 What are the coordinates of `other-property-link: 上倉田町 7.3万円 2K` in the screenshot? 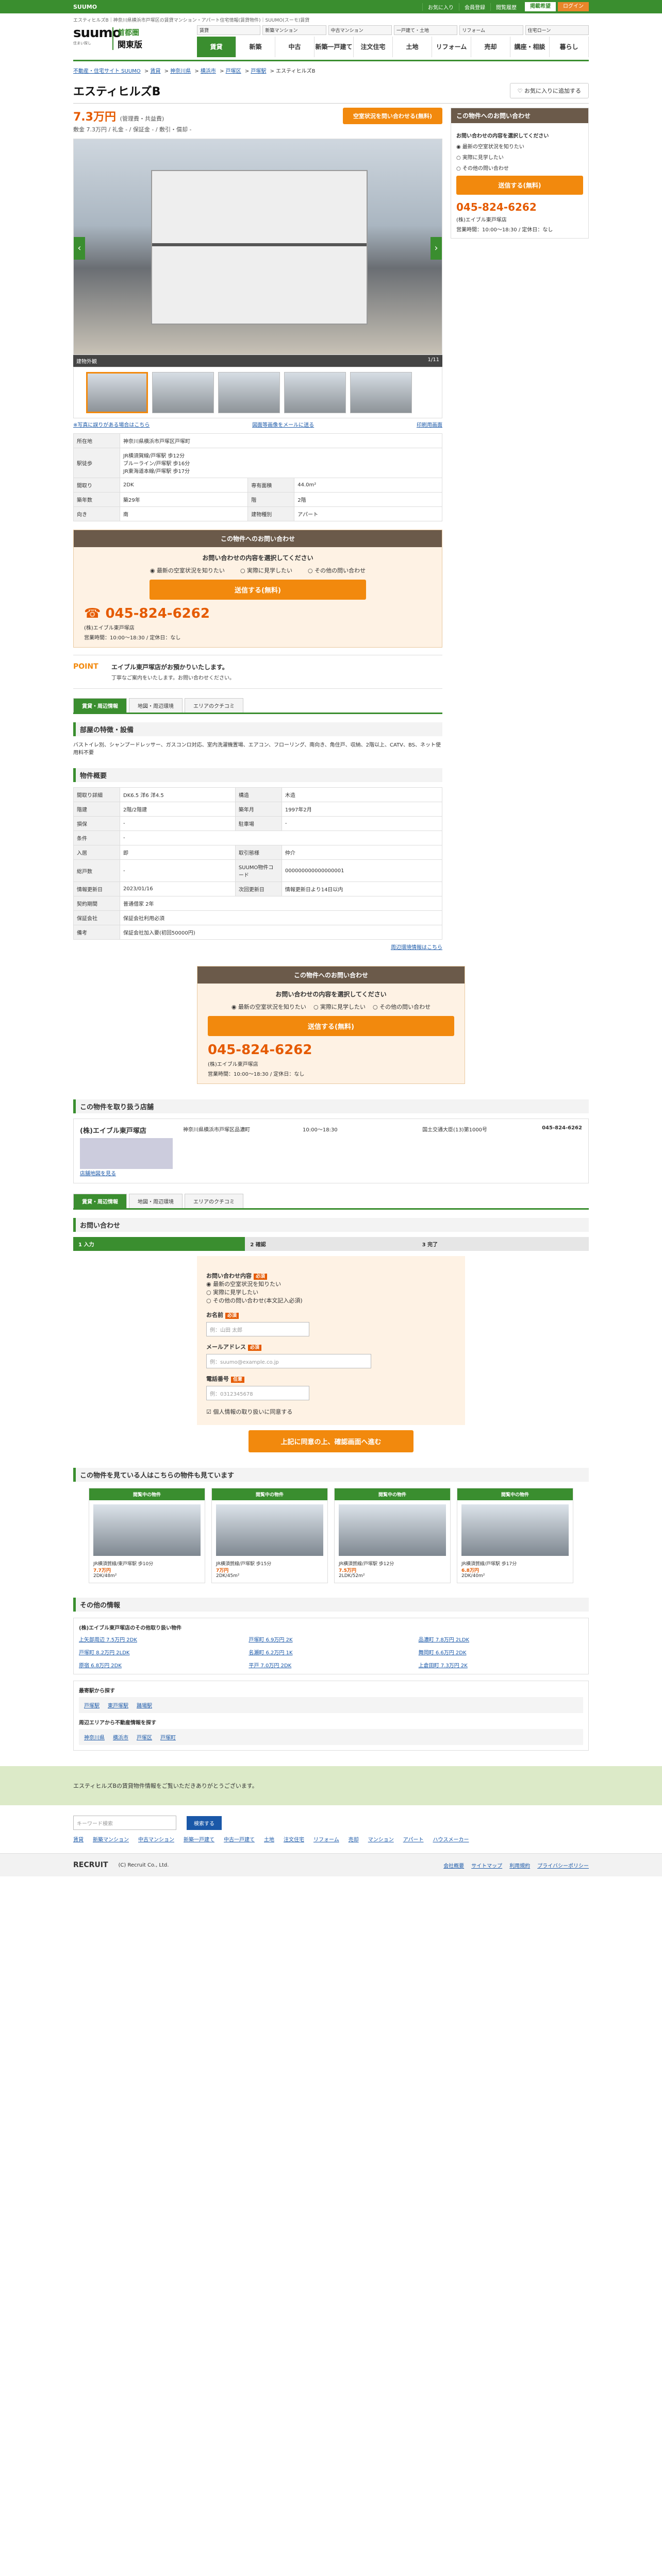 It's located at (501, 1665).